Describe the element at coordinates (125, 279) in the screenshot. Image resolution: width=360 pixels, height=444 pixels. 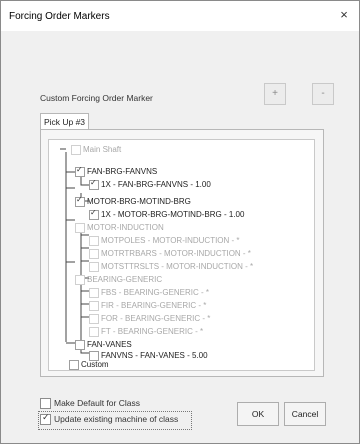
I see `tree-node-label: BEARING-GENERIC` at that location.